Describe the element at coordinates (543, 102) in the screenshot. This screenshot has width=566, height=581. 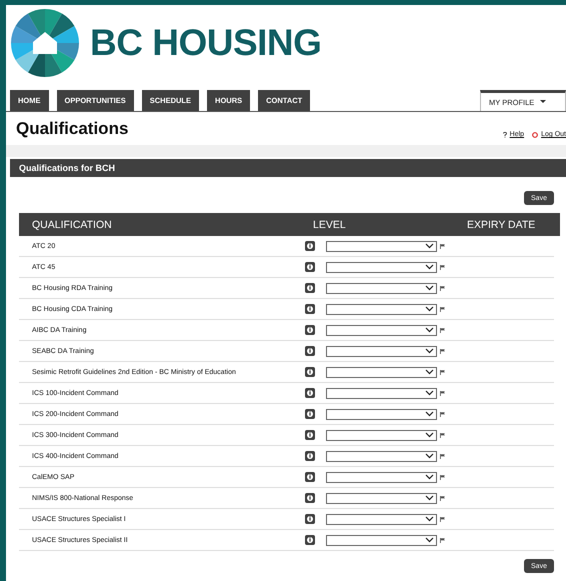
I see `caret-icon` at that location.